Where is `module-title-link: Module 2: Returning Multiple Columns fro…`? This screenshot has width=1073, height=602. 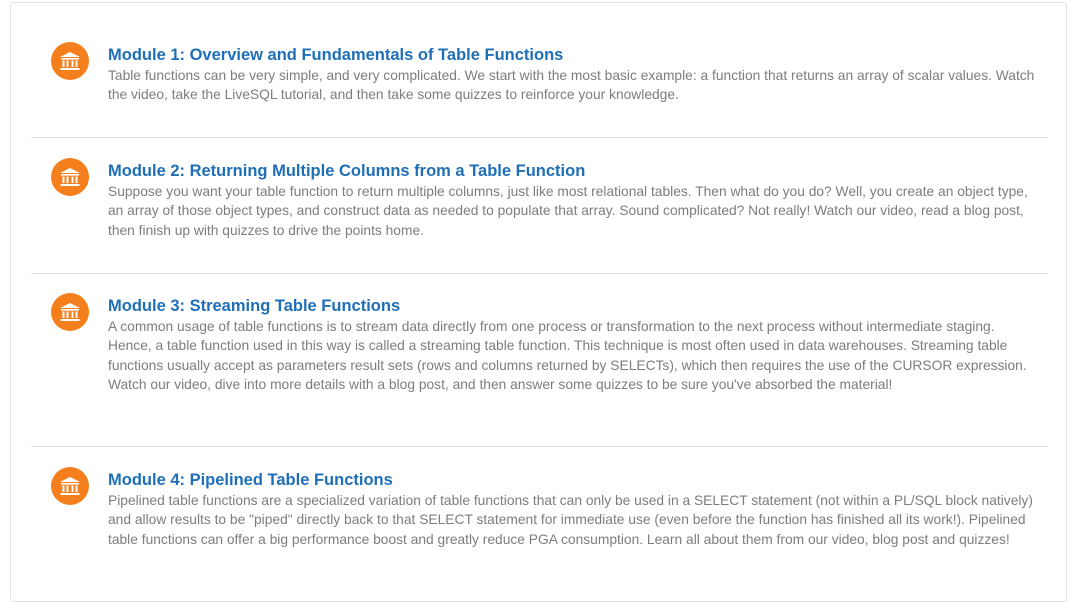 module-title-link: Module 2: Returning Multiple Columns fro… is located at coordinates (346, 171).